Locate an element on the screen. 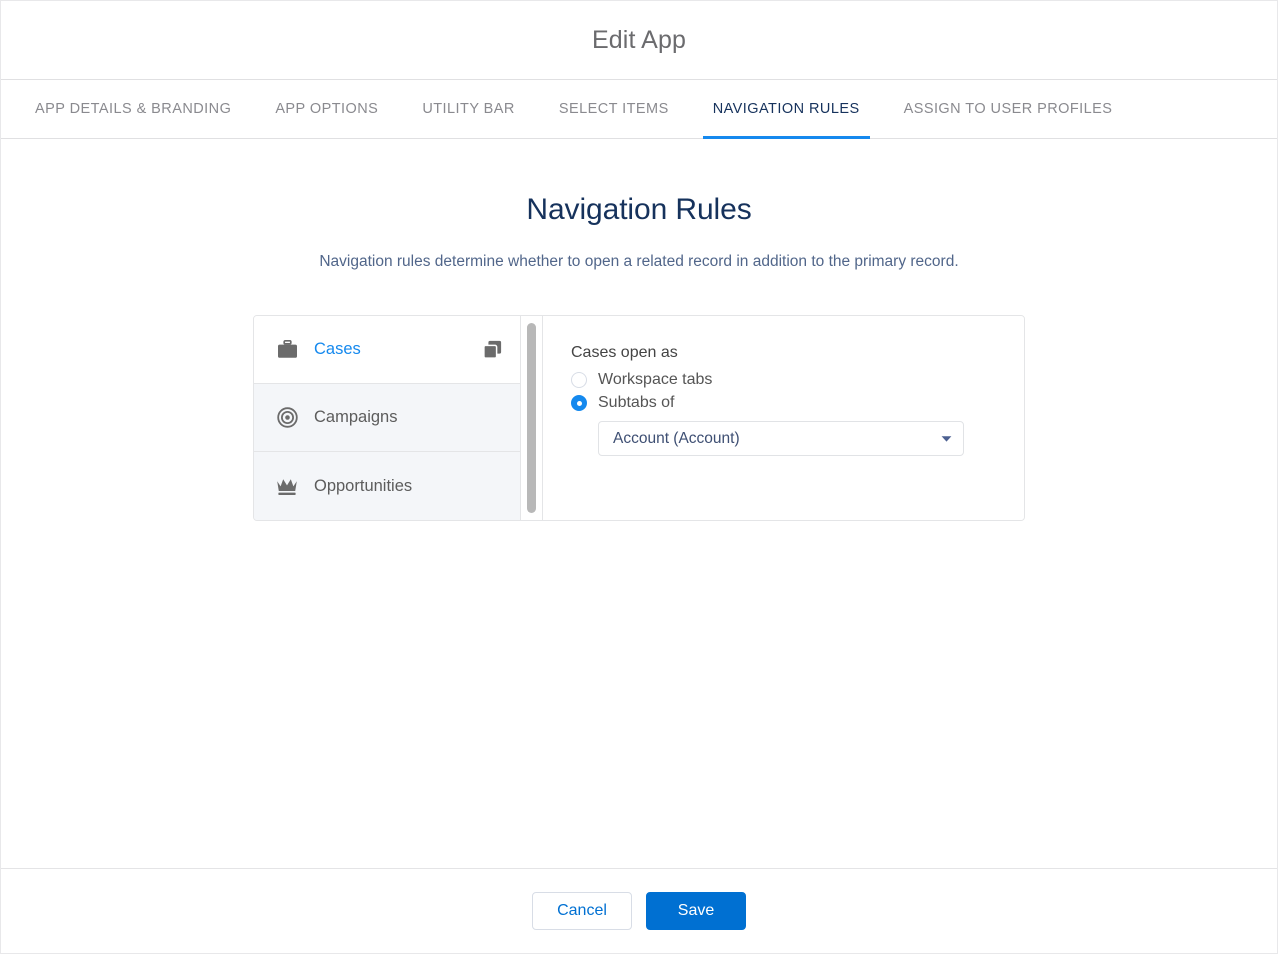 Image resolution: width=1278 pixels, height=954 pixels. list-item-opportunities: Opportunities is located at coordinates (387, 486).